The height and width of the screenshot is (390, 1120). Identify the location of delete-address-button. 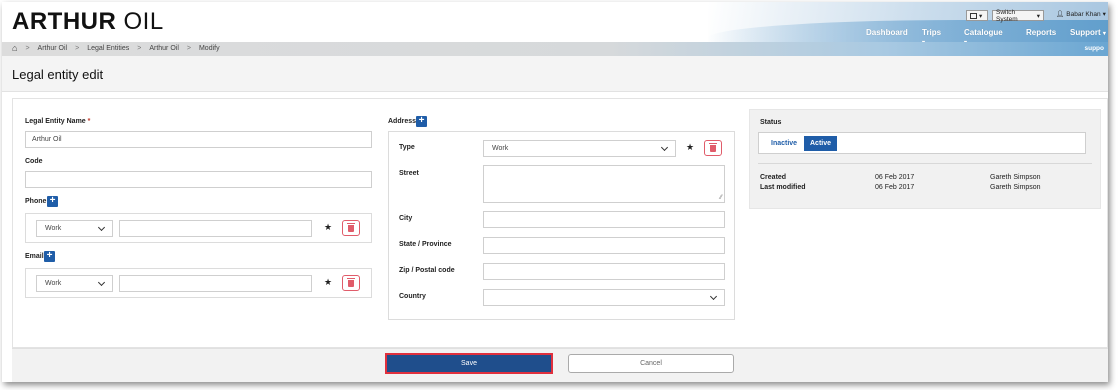
(713, 148).